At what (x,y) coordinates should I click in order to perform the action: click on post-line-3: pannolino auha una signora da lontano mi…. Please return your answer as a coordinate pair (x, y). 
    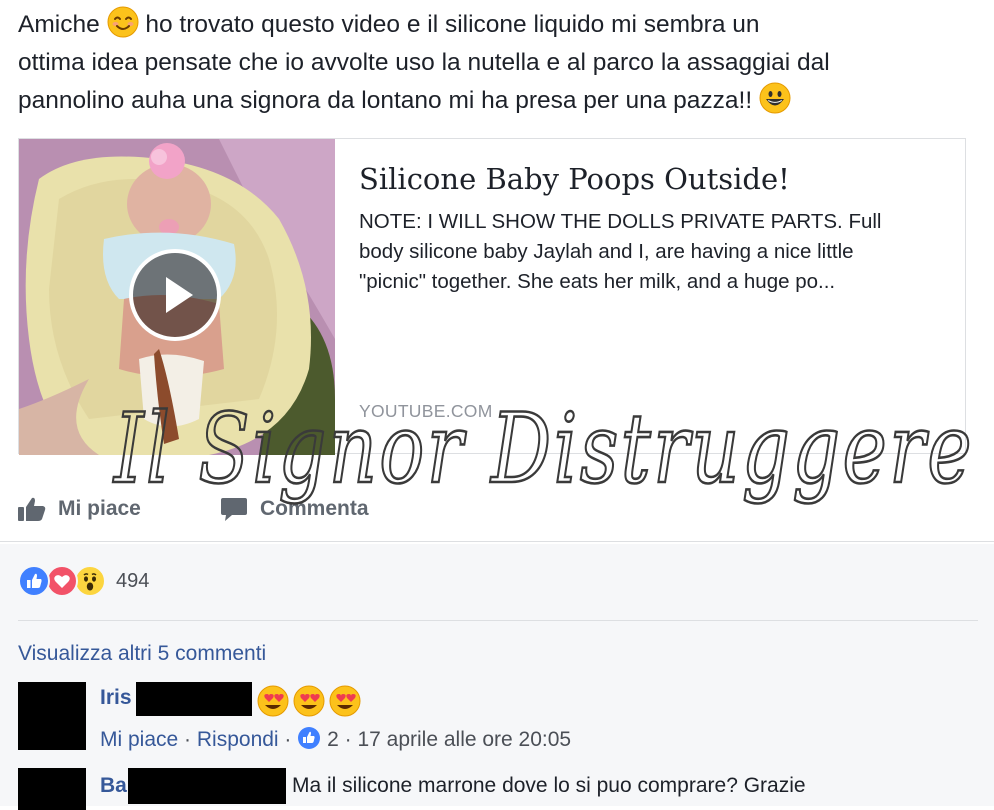
    Looking at the image, I should click on (498, 101).